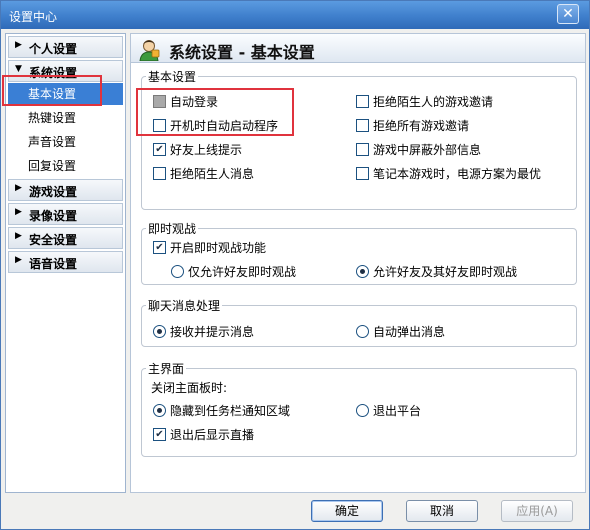 The width and height of the screenshot is (590, 530). I want to click on radio-label: 自动弹出消息, so click(409, 332).